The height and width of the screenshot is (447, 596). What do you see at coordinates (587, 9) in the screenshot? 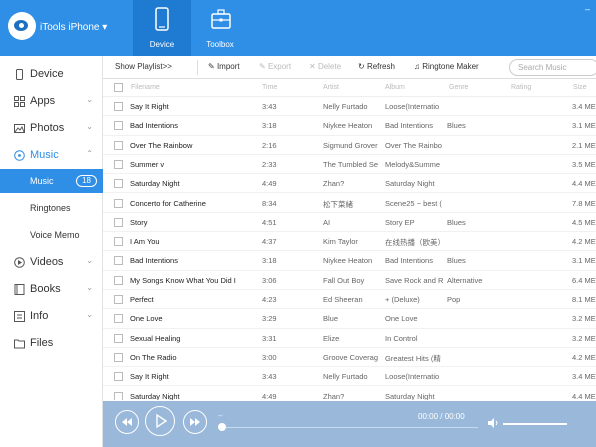
I see `minimize-button: –` at bounding box center [587, 9].